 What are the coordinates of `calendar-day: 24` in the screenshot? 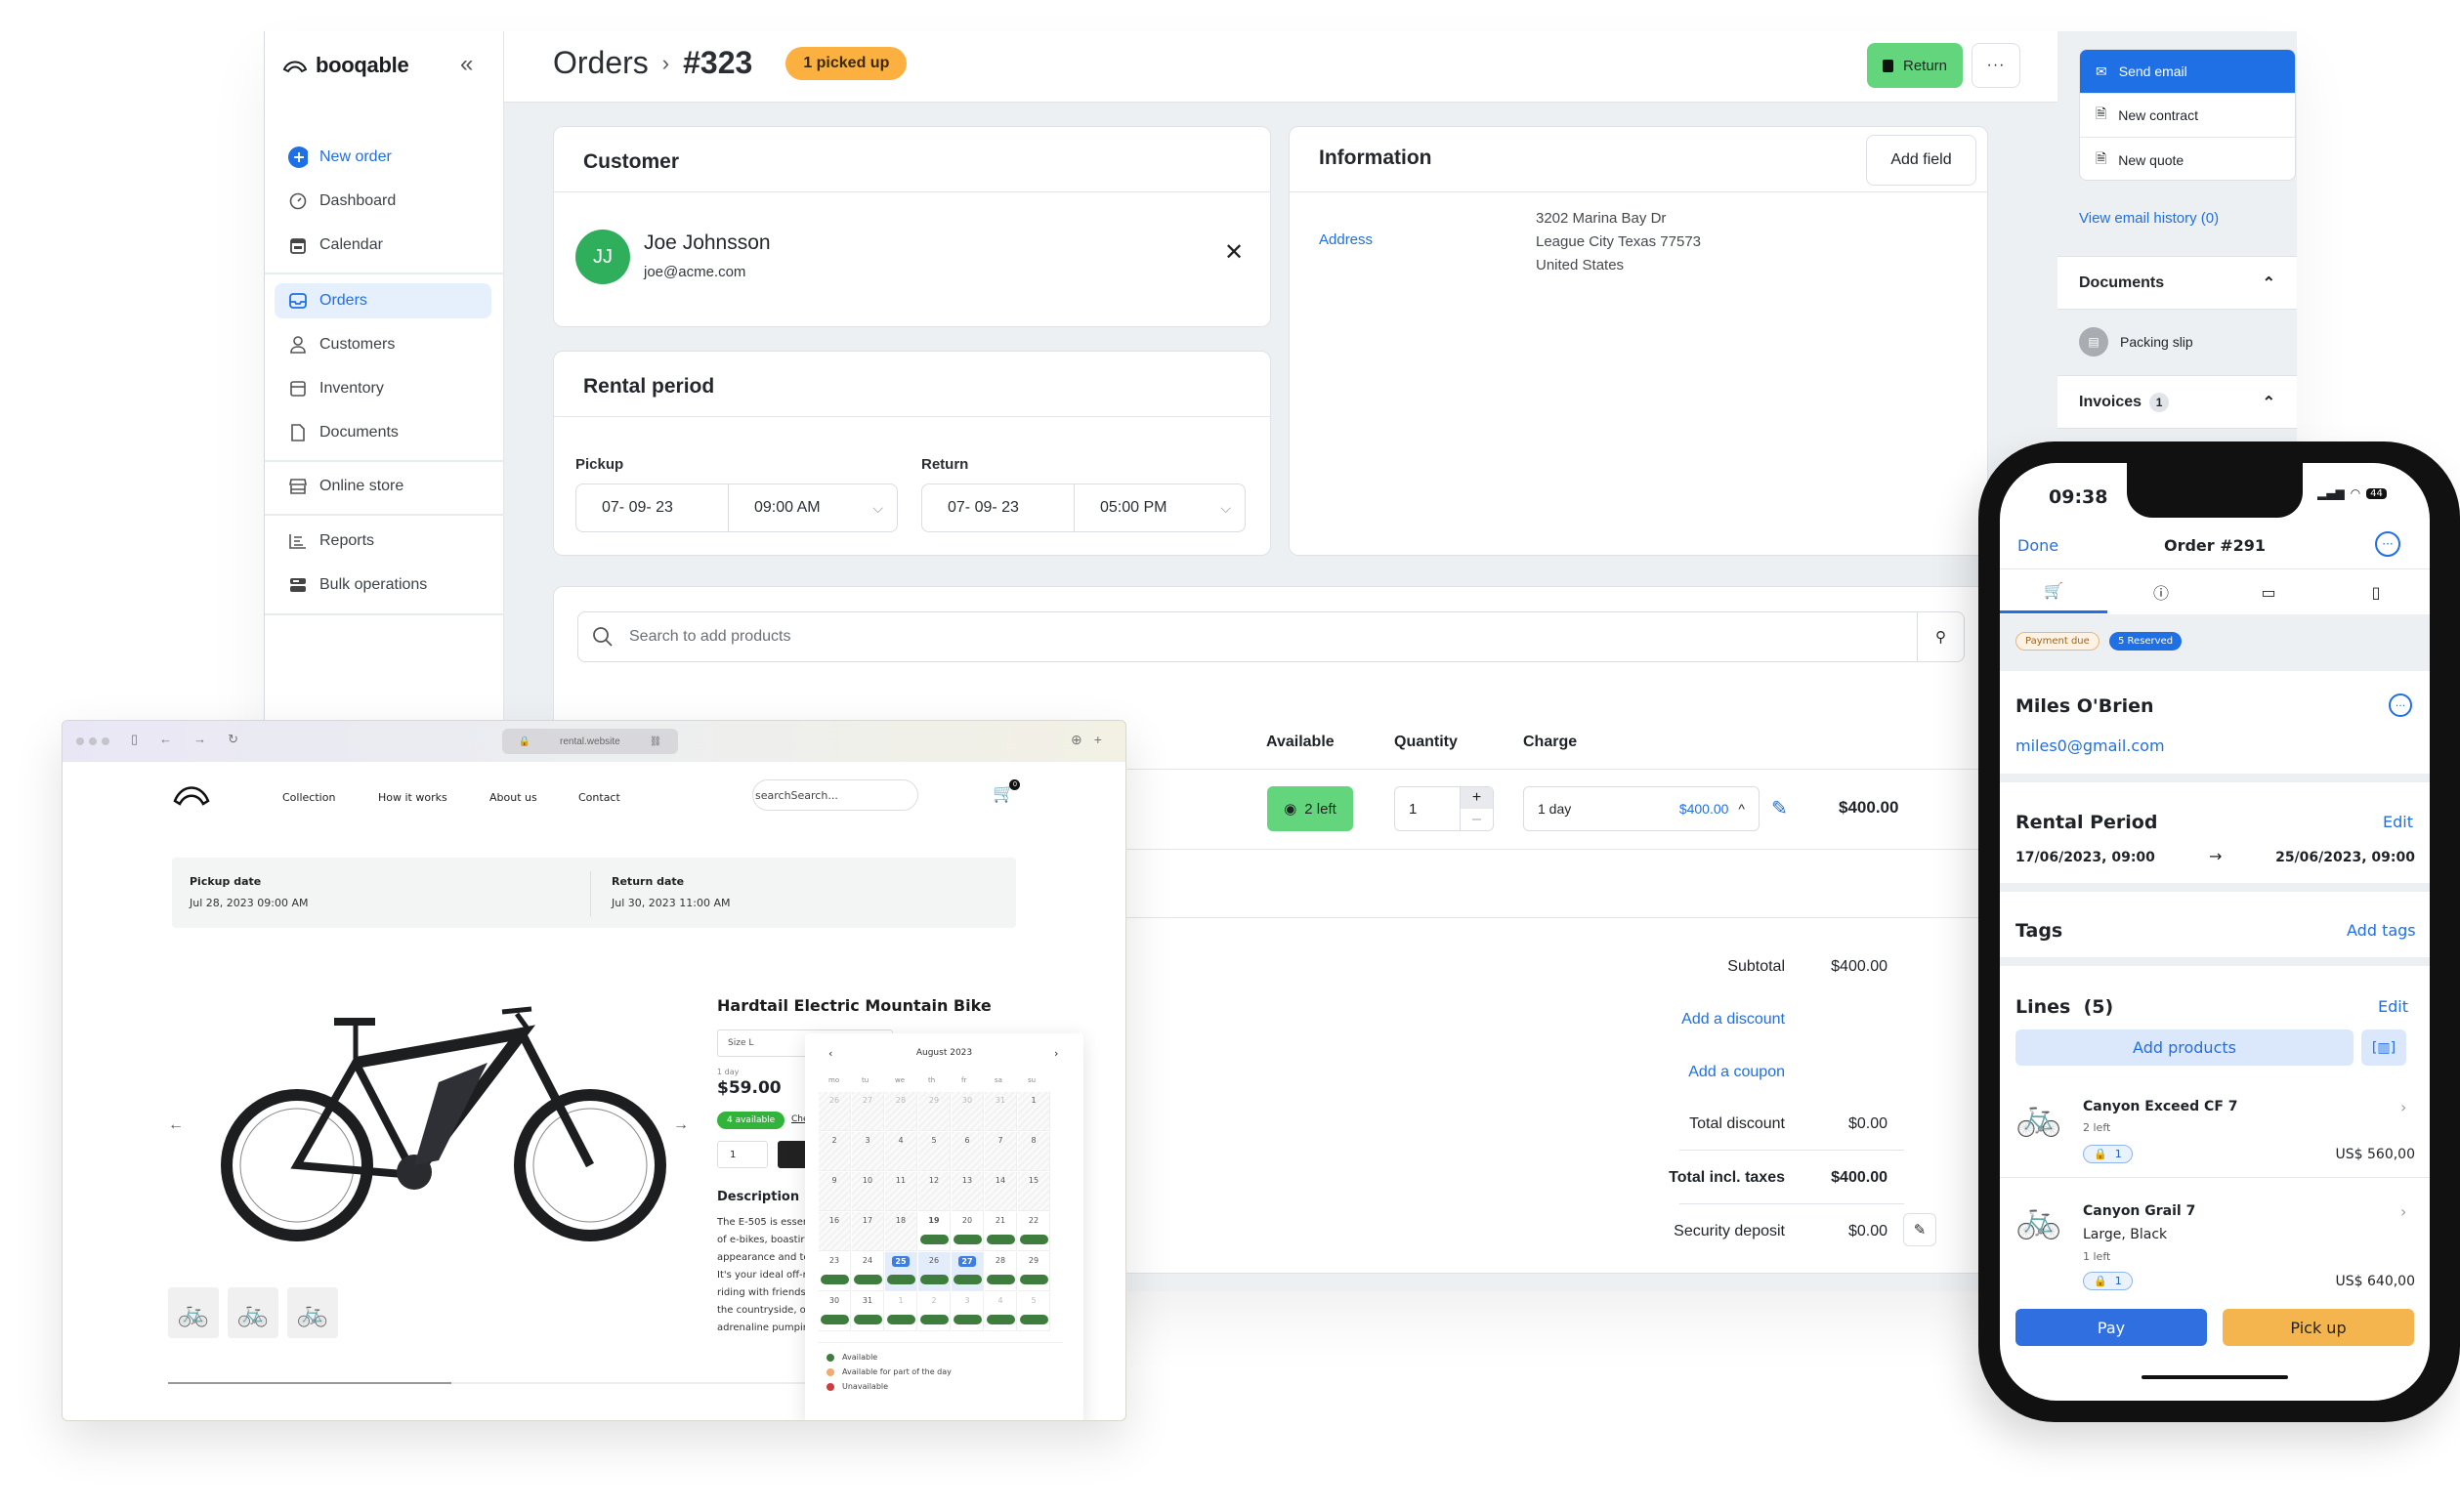 It's located at (868, 1271).